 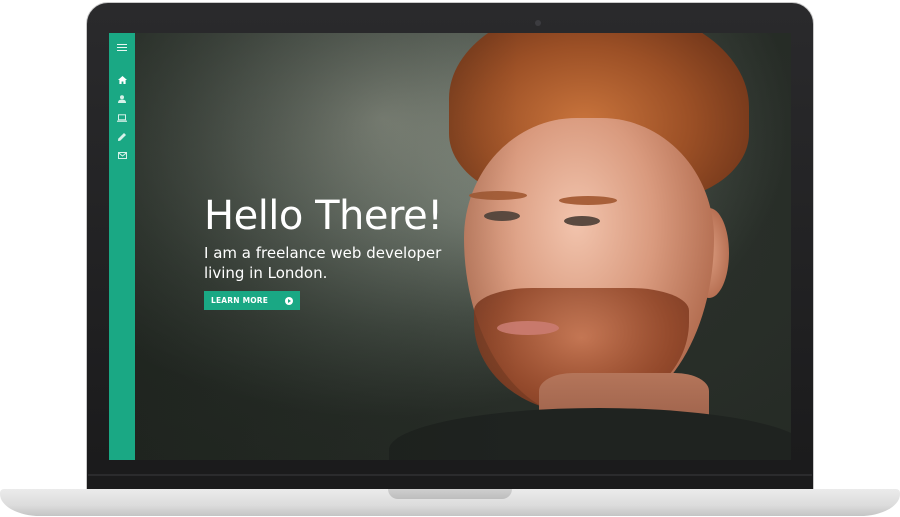 I want to click on sidebar-item-about, so click(x=122, y=98).